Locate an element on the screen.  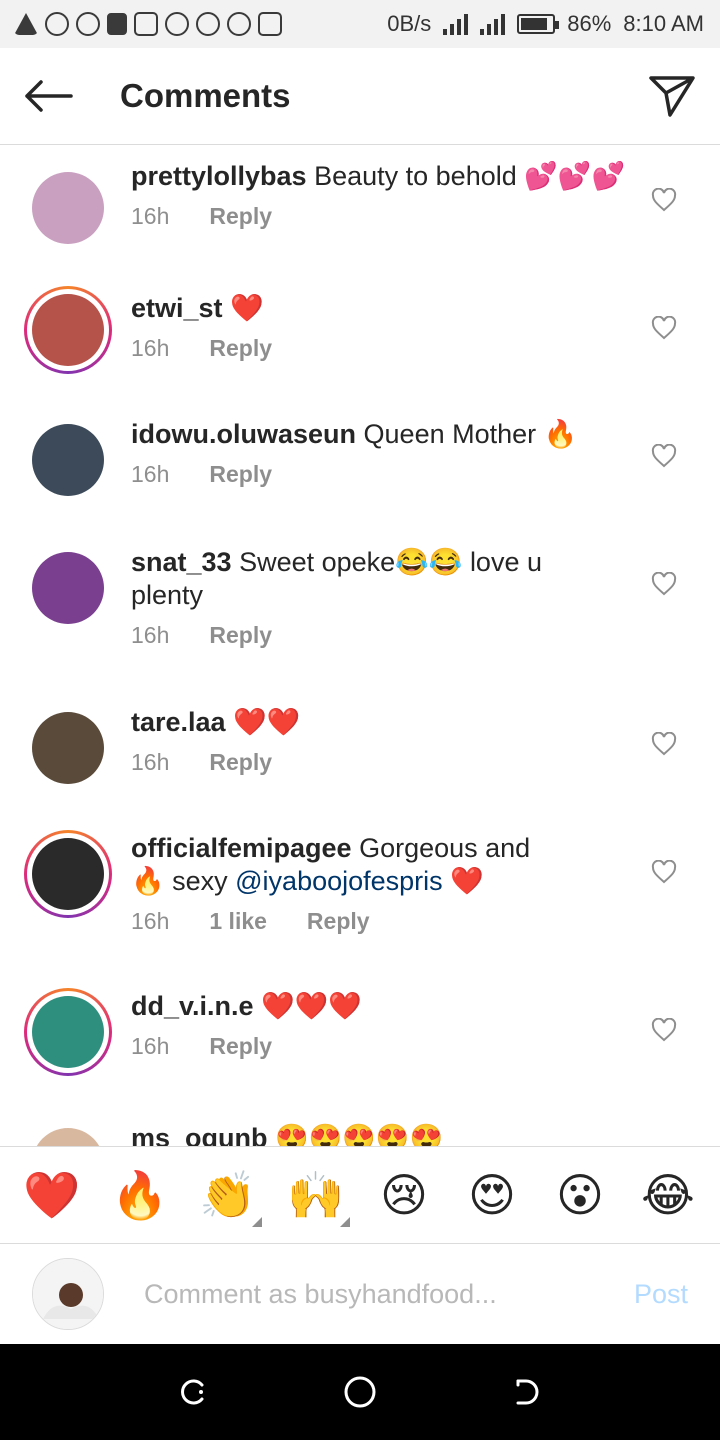
comment-username: idowu.oluwaseun is located at coordinates (243, 434).